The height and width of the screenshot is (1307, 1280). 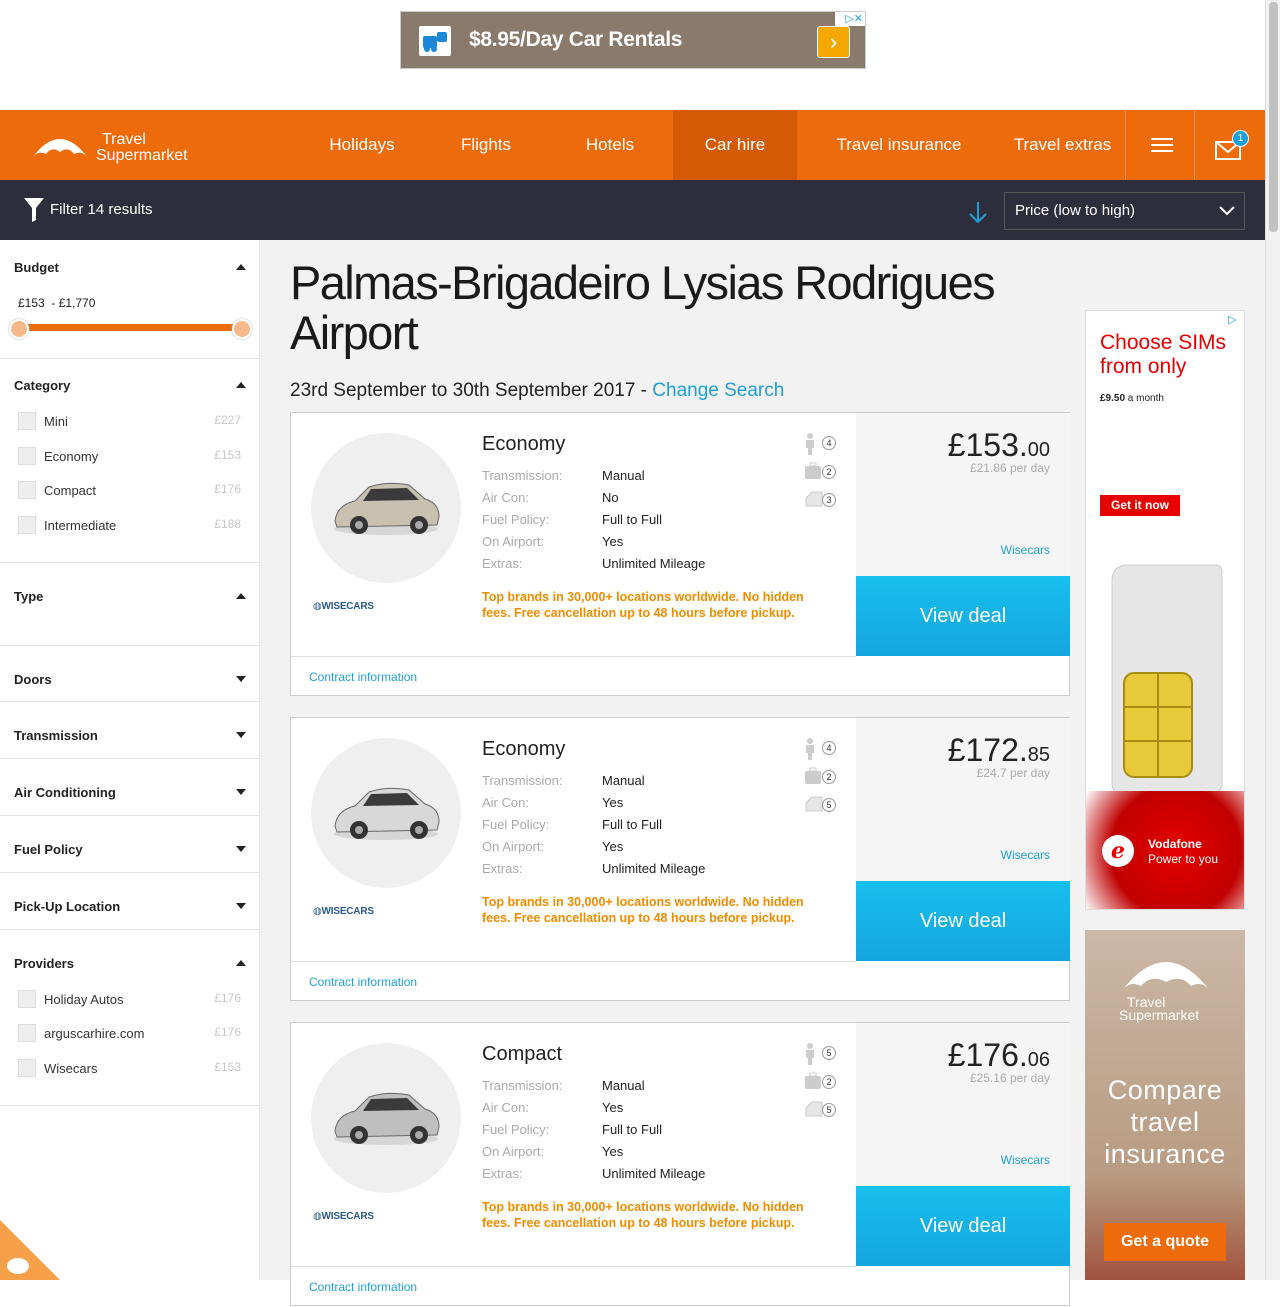 What do you see at coordinates (1140, 505) in the screenshot?
I see `get-it-now-button: Get it now` at bounding box center [1140, 505].